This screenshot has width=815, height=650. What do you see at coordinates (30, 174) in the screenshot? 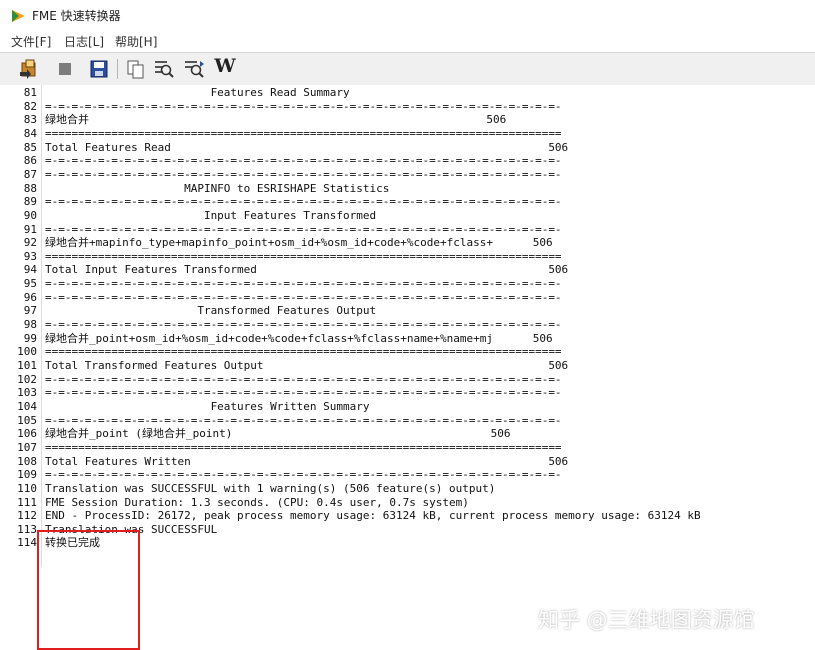
I see `line-number: 87` at bounding box center [30, 174].